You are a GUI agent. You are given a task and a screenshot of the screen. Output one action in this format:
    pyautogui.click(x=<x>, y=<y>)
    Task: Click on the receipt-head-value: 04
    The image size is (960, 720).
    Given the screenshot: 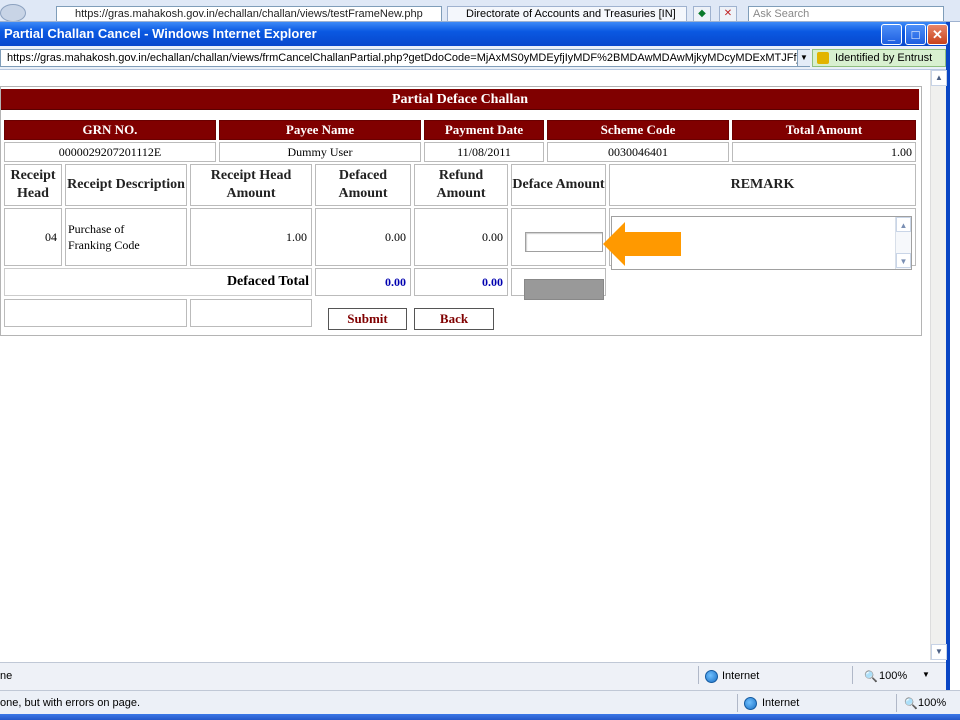 What is the action you would take?
    pyautogui.click(x=33, y=237)
    